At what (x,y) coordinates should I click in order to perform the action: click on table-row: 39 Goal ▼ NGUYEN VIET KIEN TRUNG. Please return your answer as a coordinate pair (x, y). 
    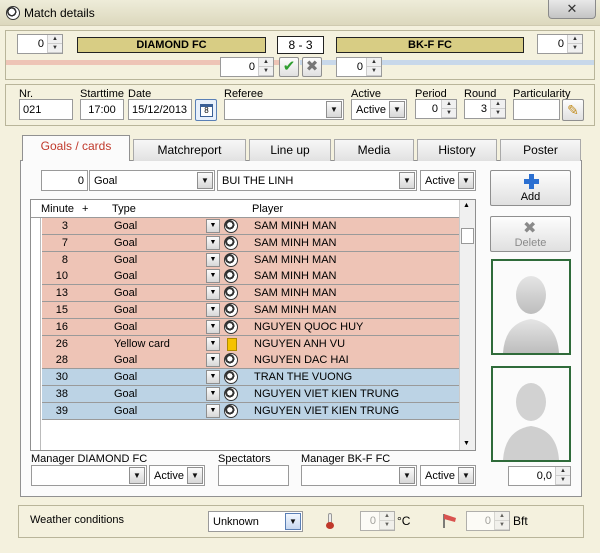
    Looking at the image, I should click on (250, 411).